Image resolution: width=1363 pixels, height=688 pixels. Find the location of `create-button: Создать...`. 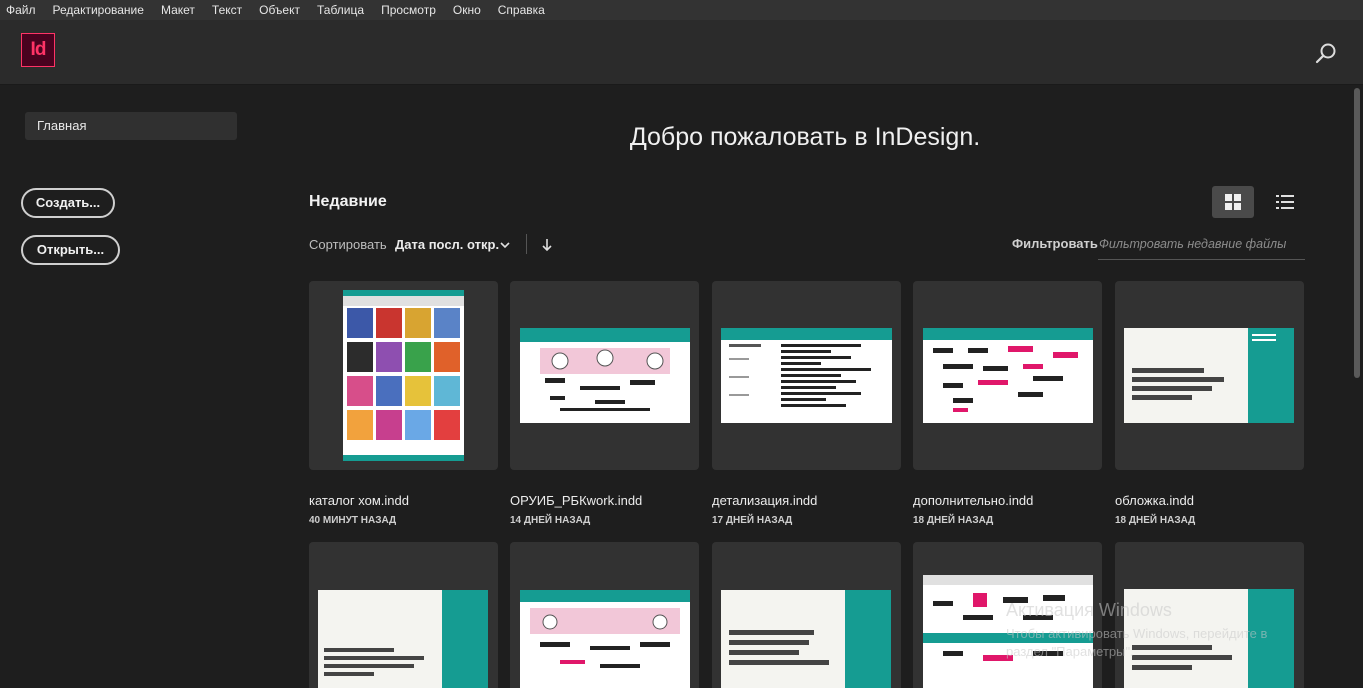

create-button: Создать... is located at coordinates (68, 203).